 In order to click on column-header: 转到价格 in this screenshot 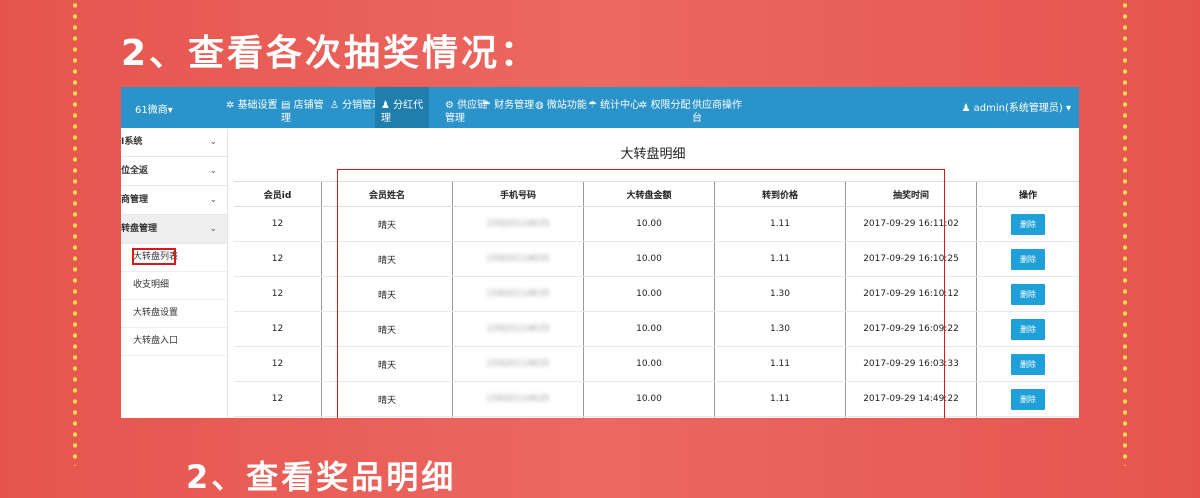, I will do `click(780, 194)`.